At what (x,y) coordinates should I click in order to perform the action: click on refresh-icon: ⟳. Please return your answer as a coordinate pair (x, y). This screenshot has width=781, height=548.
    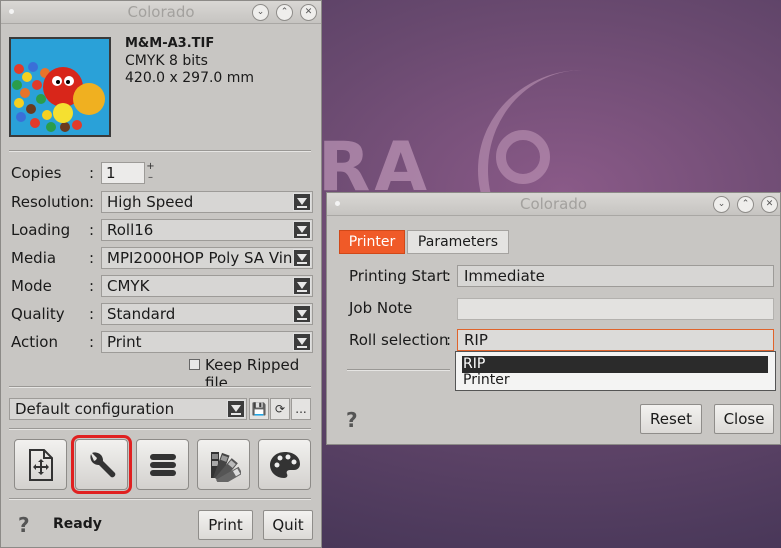
    Looking at the image, I should click on (280, 409).